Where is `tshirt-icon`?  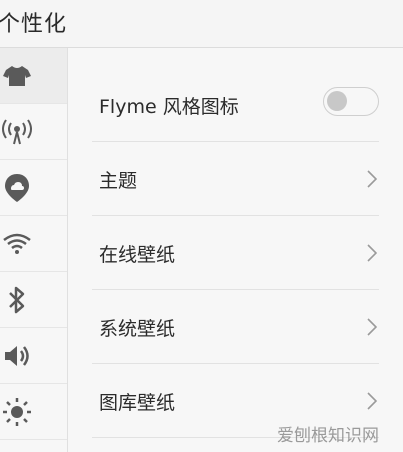
tshirt-icon is located at coordinates (16, 75).